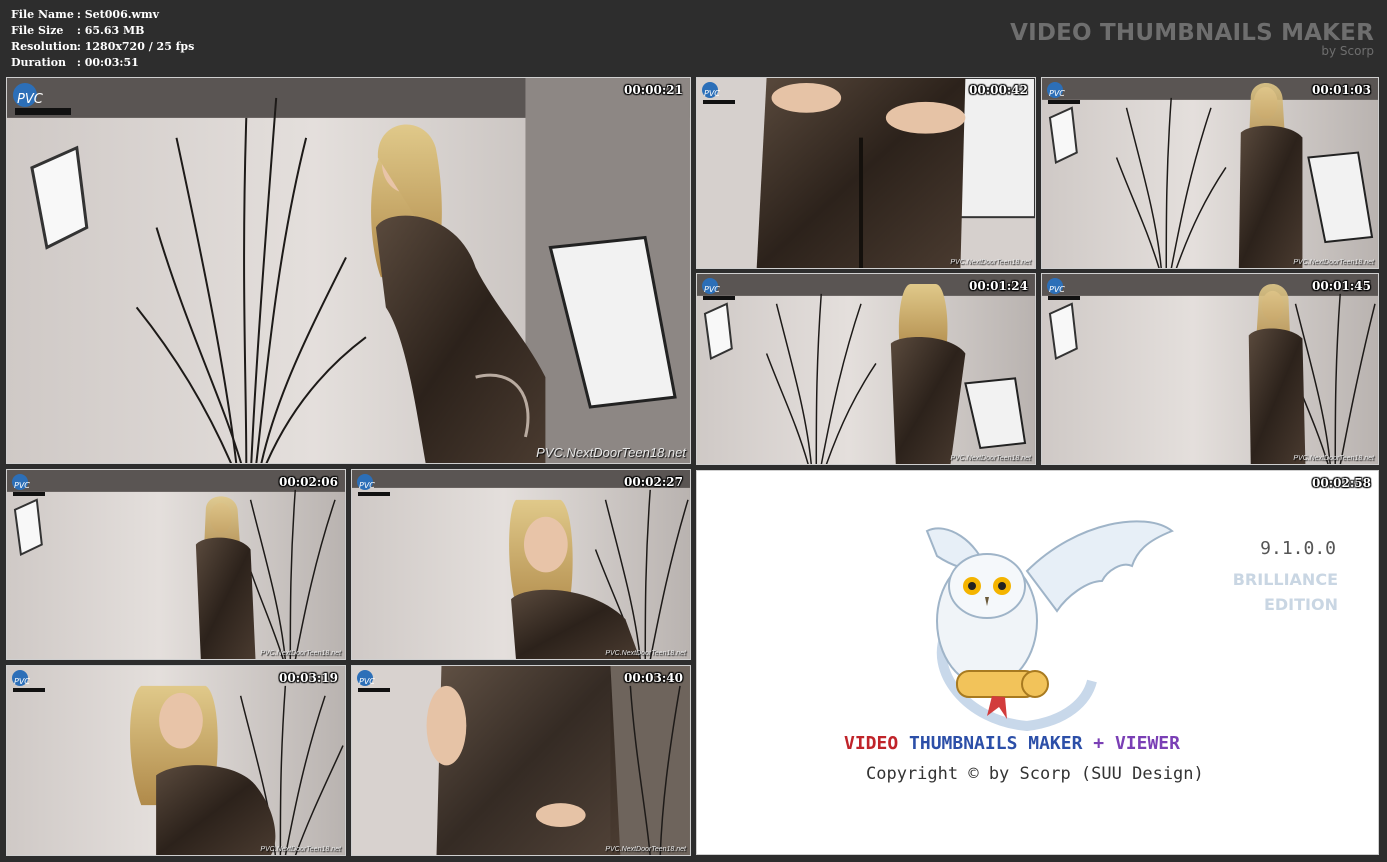  I want to click on version-number: 9.1.0.0, so click(1298, 548).